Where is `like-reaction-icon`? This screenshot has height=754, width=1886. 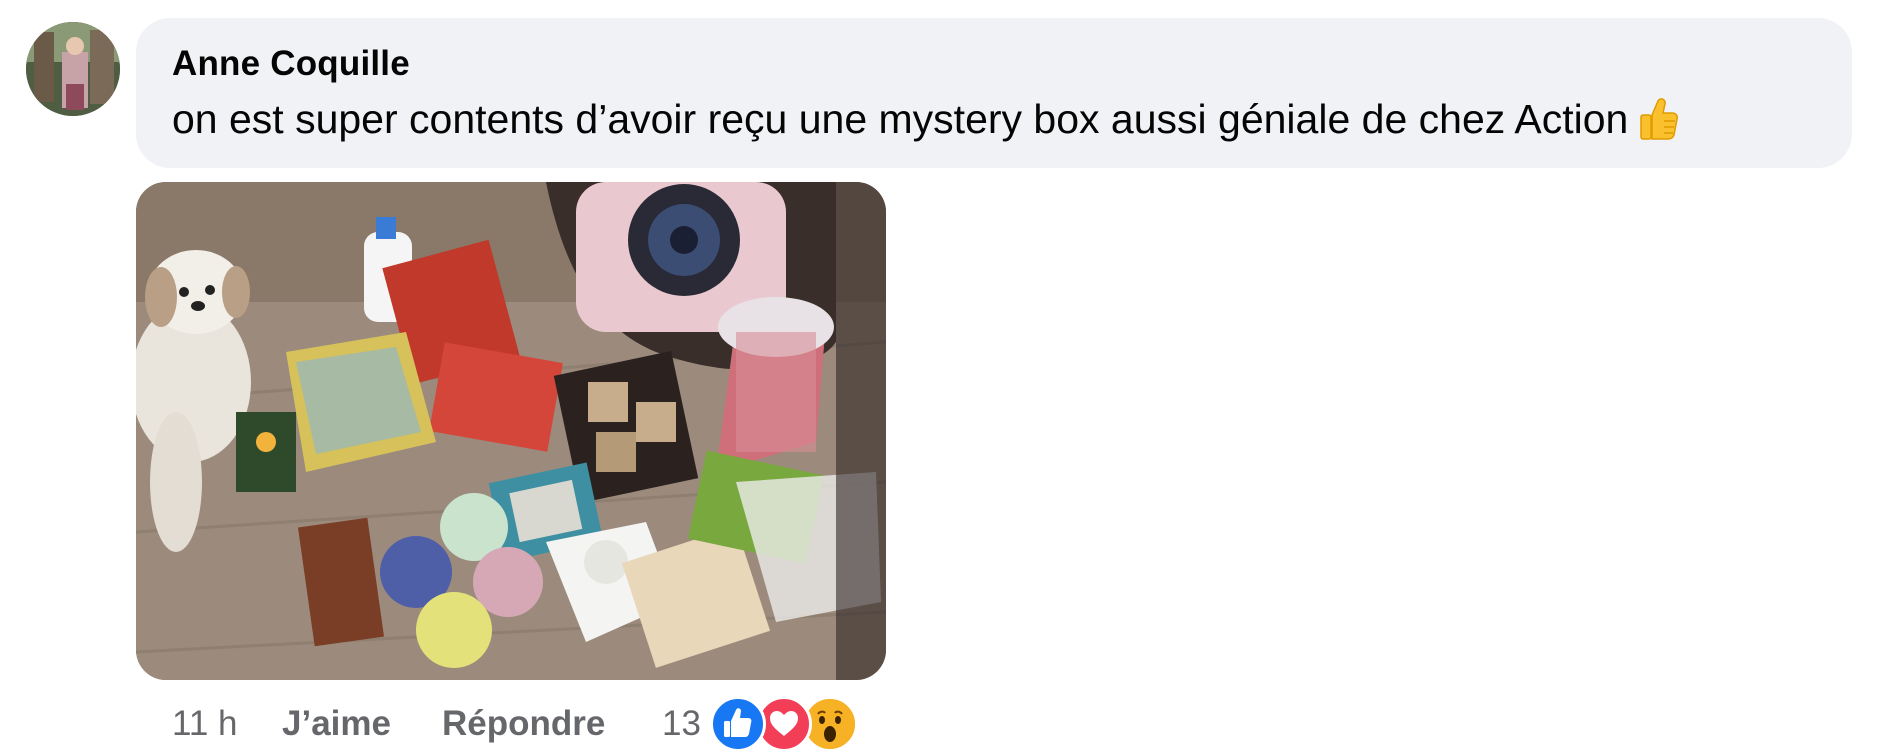
like-reaction-icon is located at coordinates (738, 724).